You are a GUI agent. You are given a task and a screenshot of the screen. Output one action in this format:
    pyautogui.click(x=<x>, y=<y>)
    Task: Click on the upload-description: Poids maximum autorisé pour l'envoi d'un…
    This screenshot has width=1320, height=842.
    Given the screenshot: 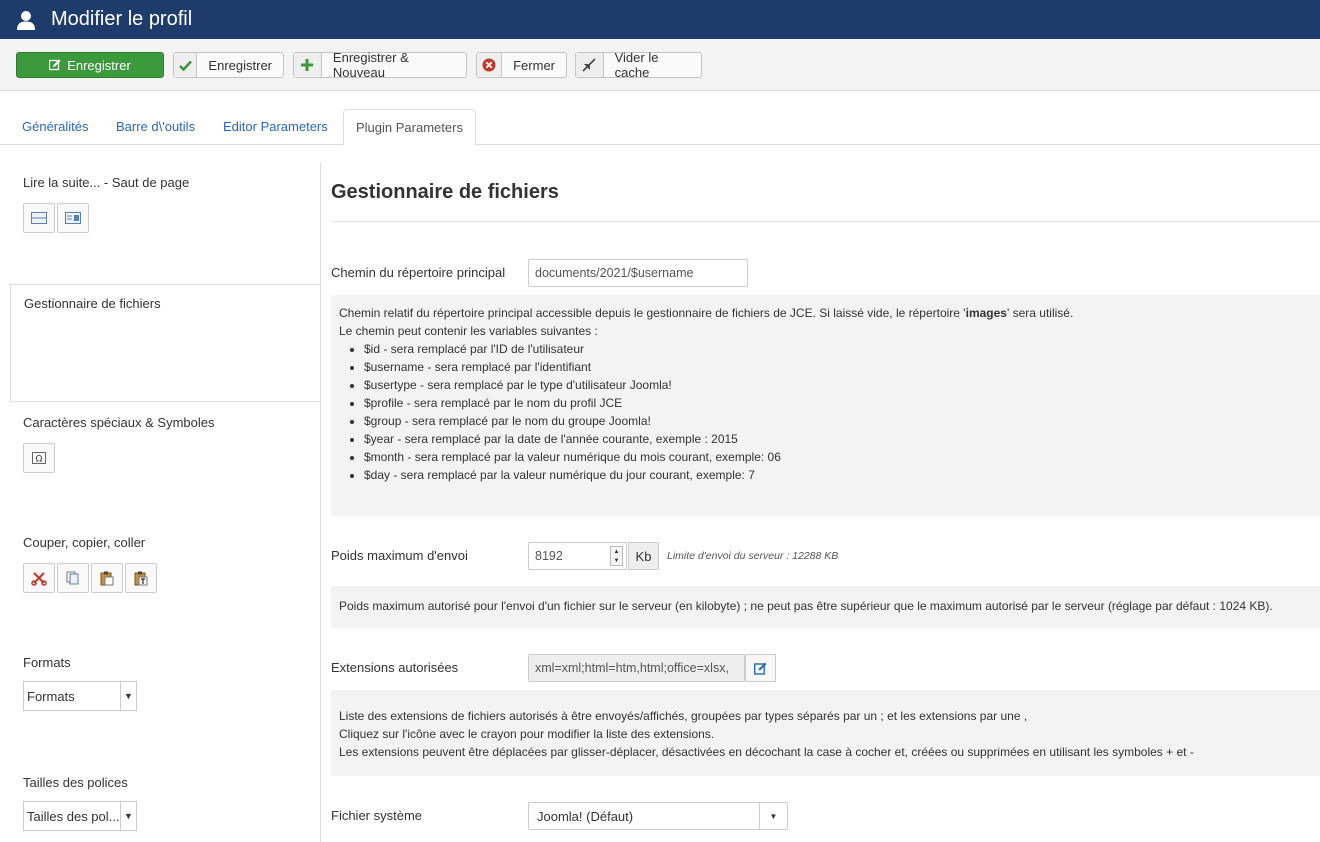 What is the action you would take?
    pyautogui.click(x=825, y=607)
    